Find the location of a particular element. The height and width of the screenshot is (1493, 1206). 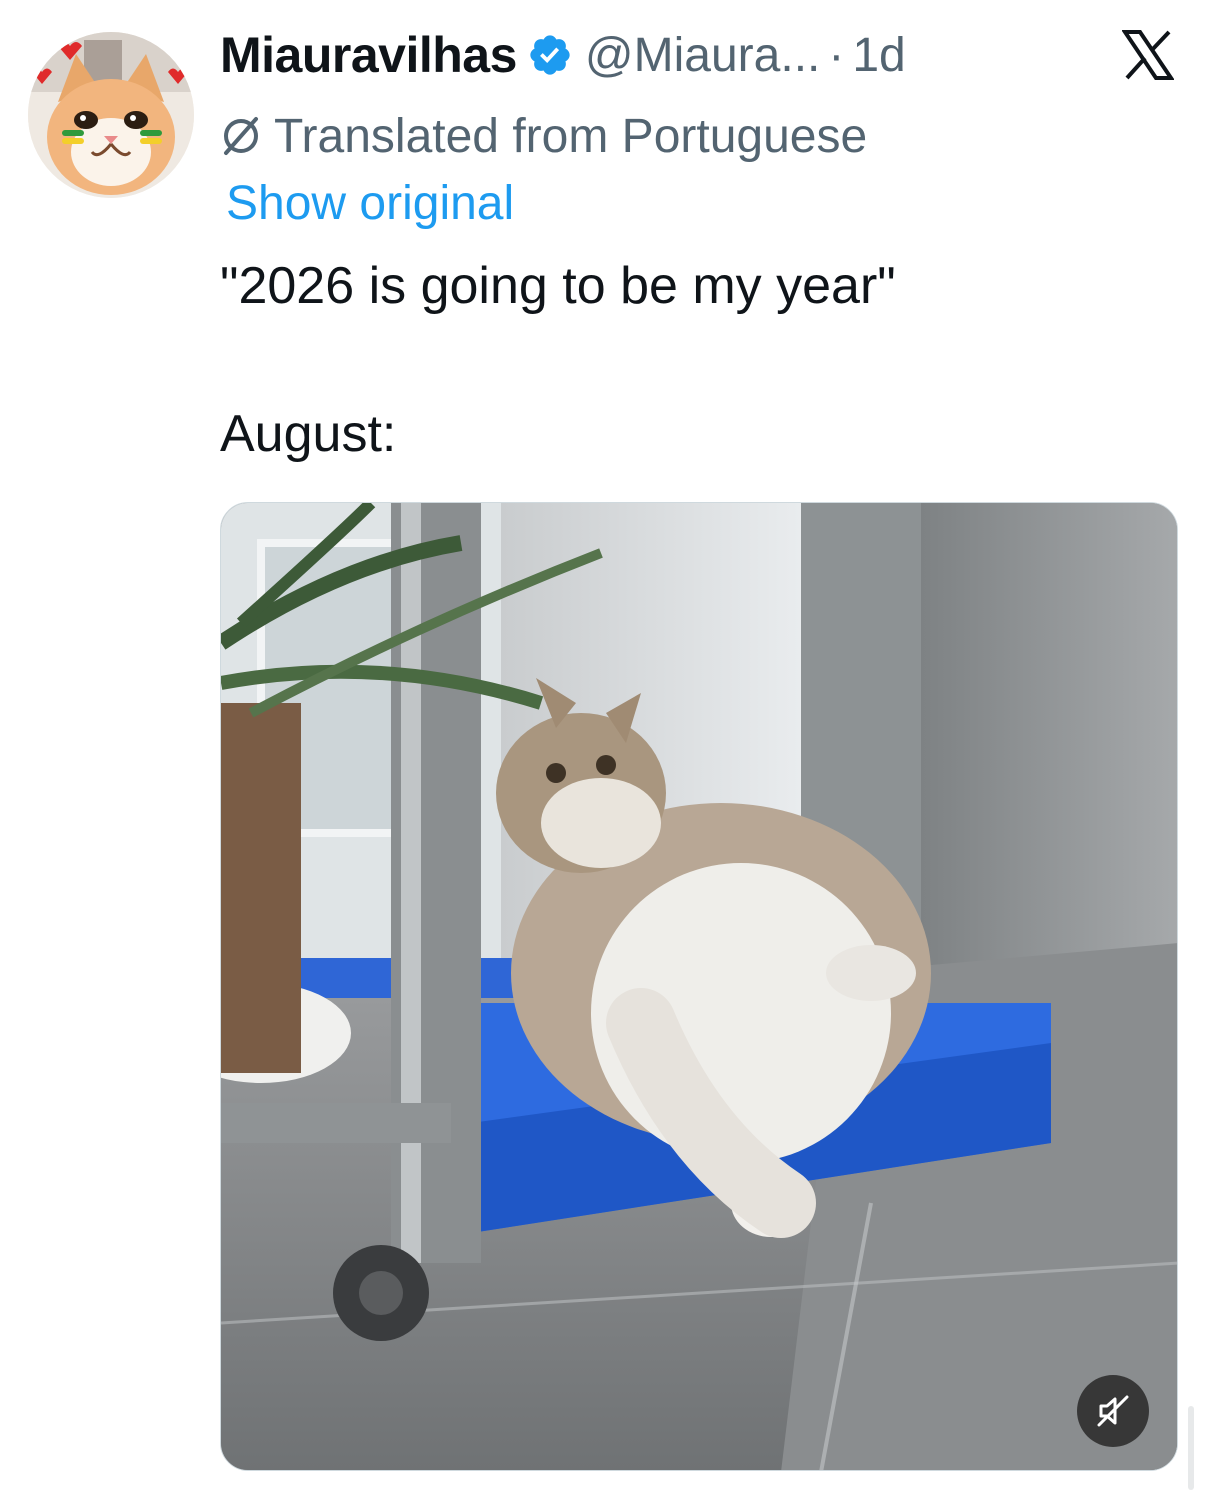

muted-speaker-icon is located at coordinates (1113, 1411).